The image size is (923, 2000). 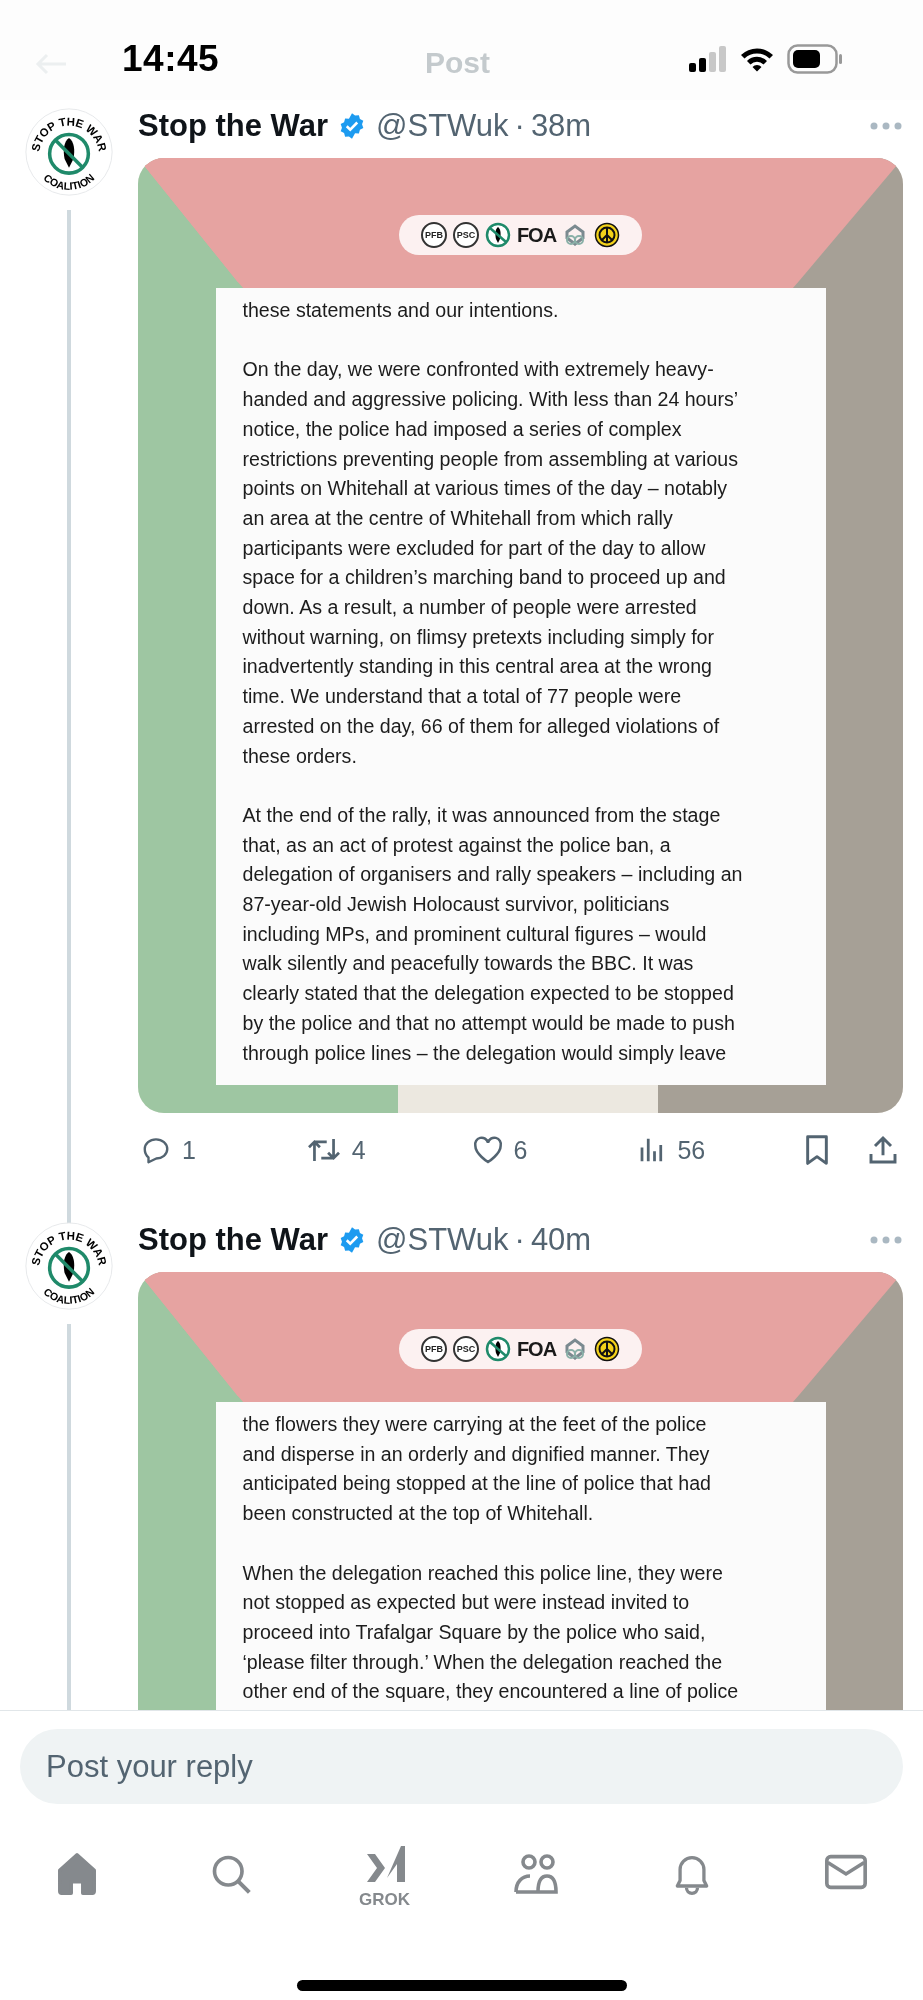 I want to click on battery-icon, so click(x=815, y=59).